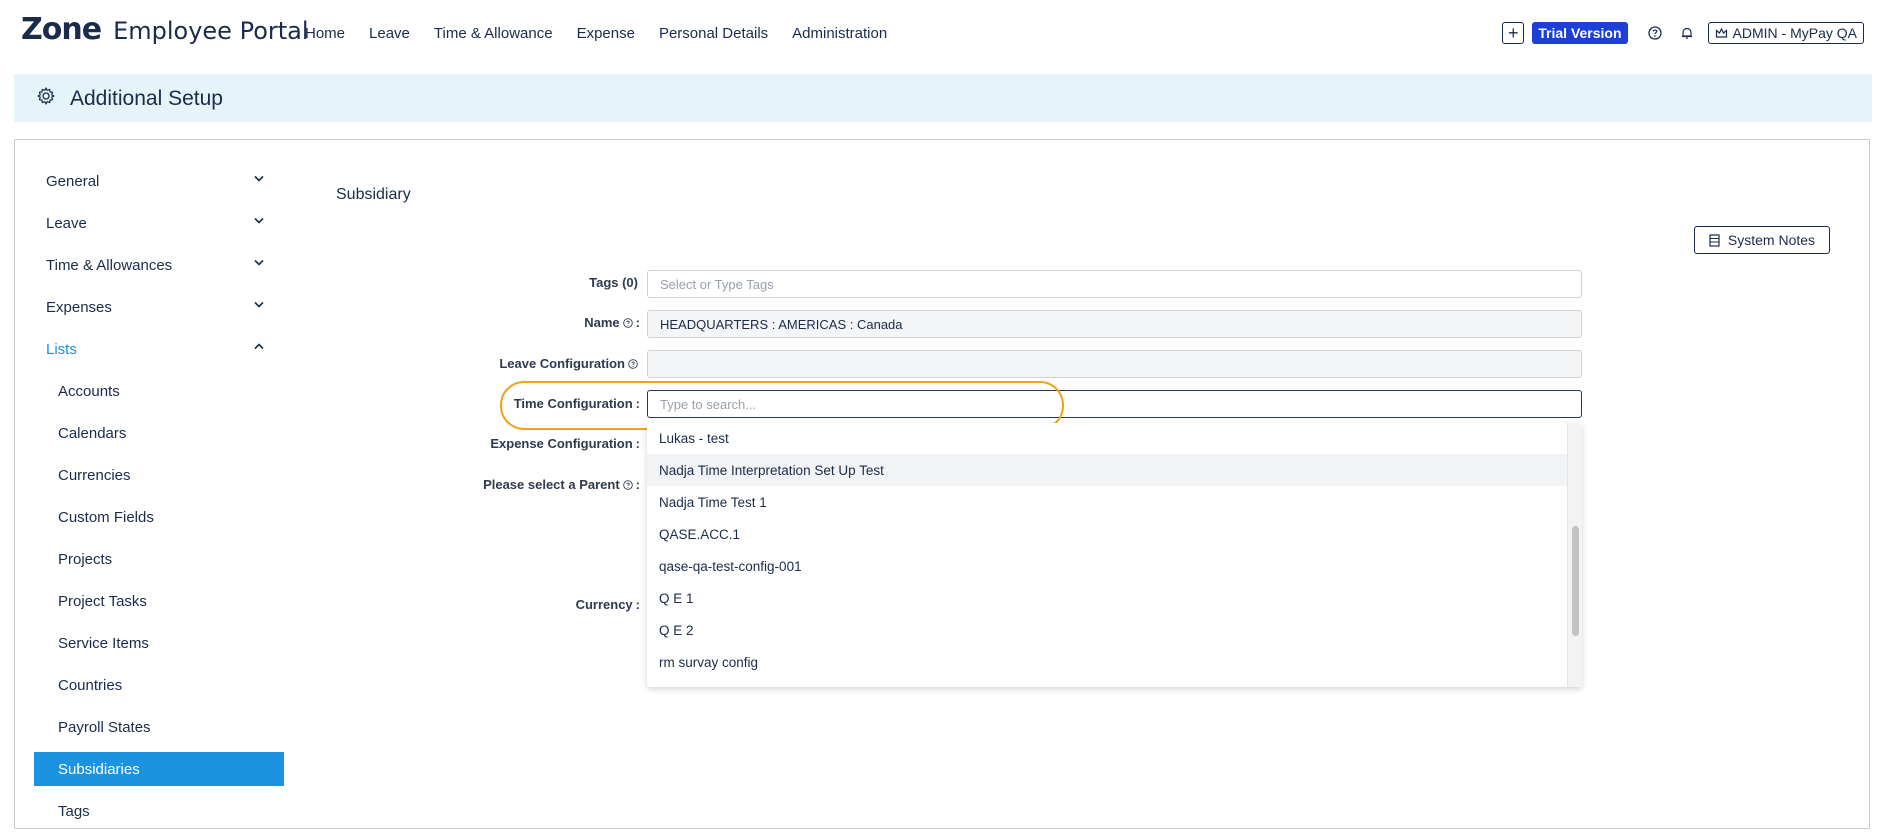 The width and height of the screenshot is (1887, 832). Describe the element at coordinates (573, 403) in the screenshot. I see `time-config-label-text: Time Configuration` at that location.